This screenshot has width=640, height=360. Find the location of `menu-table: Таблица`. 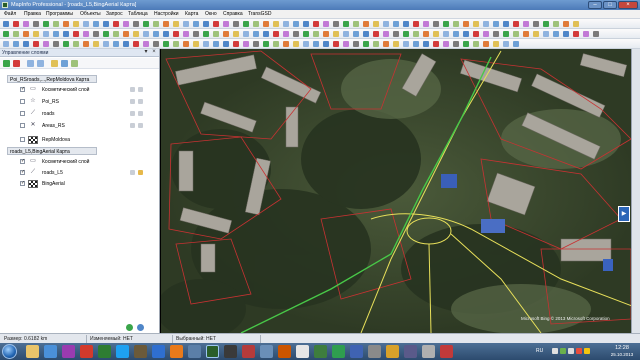

menu-table: Таблица is located at coordinates (138, 14).